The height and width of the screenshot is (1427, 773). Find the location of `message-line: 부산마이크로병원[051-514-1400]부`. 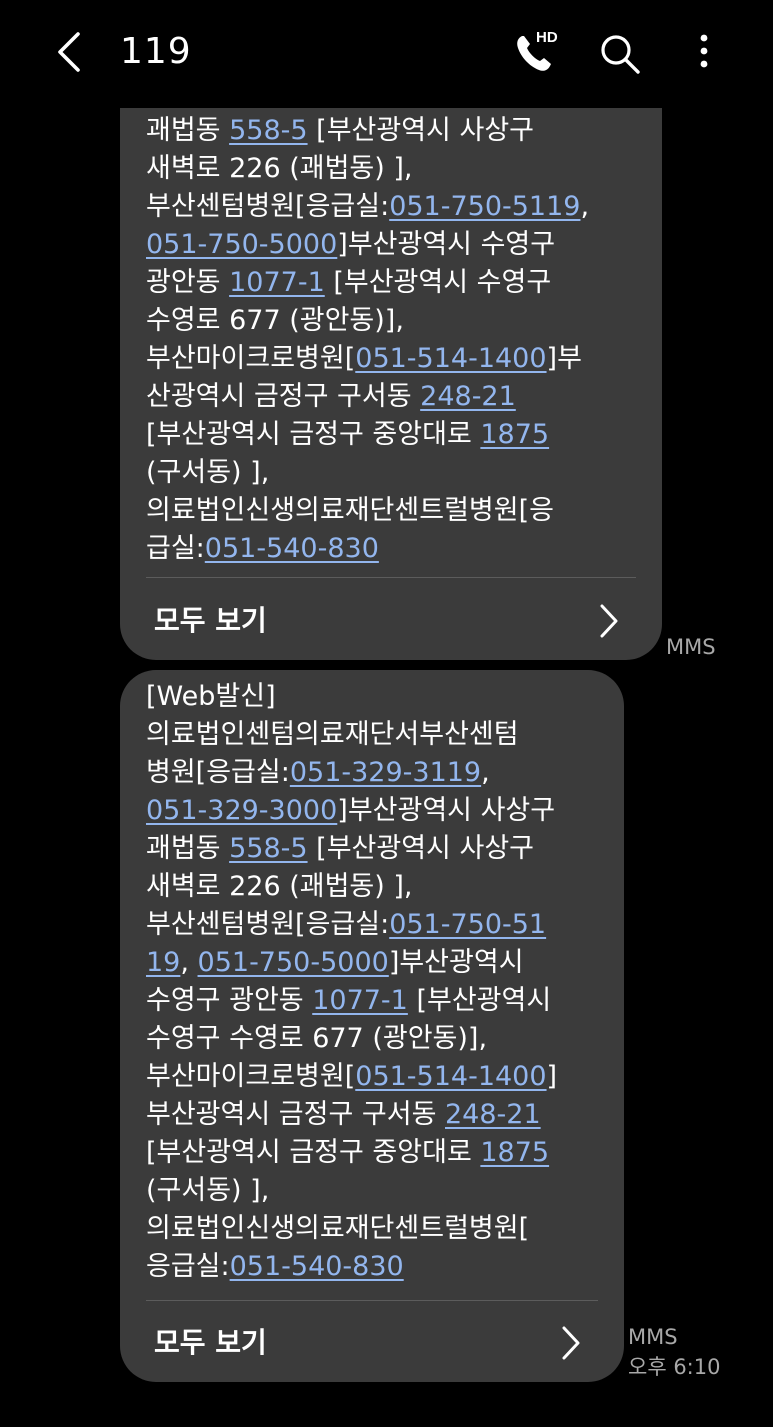

message-line: 부산마이크로병원[051-514-1400]부 is located at coordinates (396, 359).